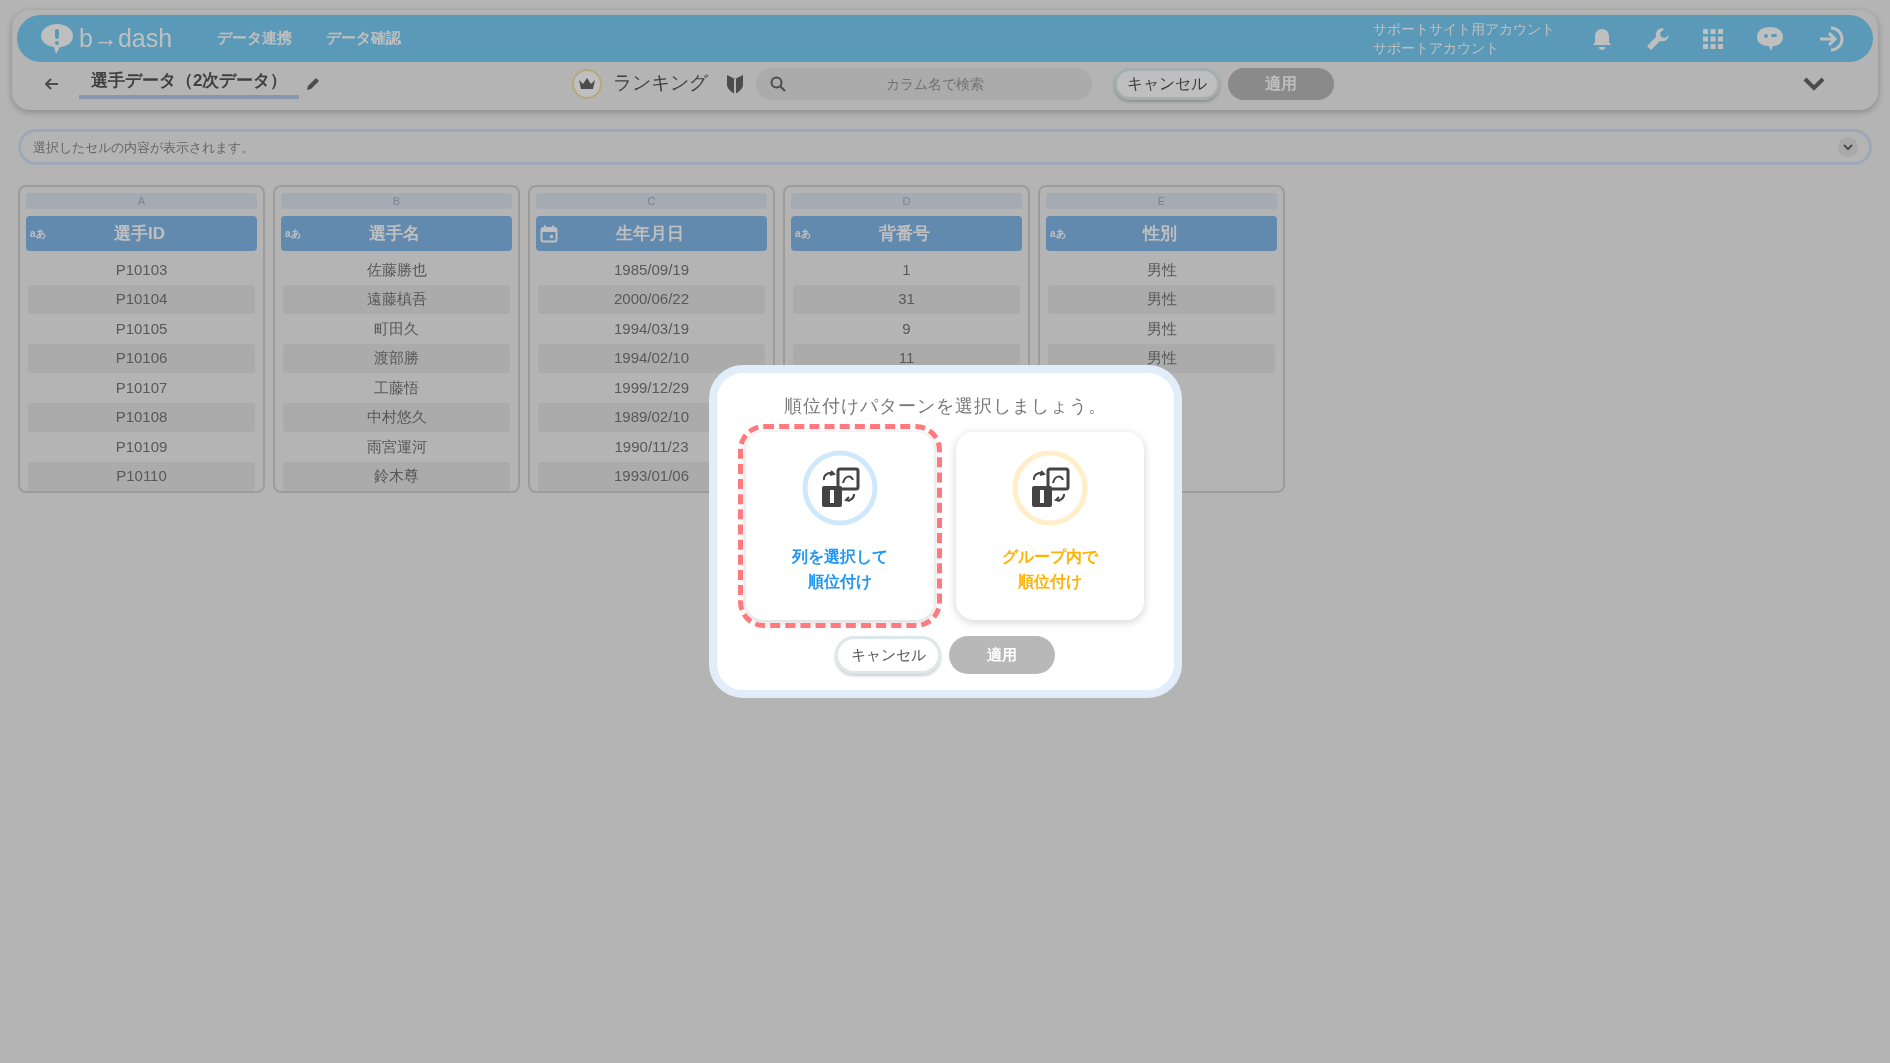 The image size is (1890, 1063). Describe the element at coordinates (313, 83) in the screenshot. I see `pencil-icon` at that location.